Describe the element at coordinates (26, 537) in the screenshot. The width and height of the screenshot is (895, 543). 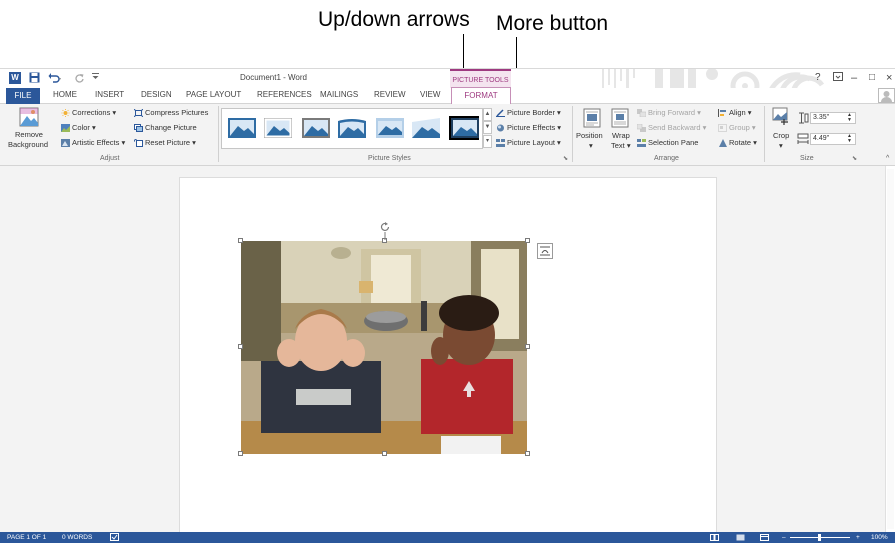
I see `page-count: PAGE 1 OF 1` at that location.